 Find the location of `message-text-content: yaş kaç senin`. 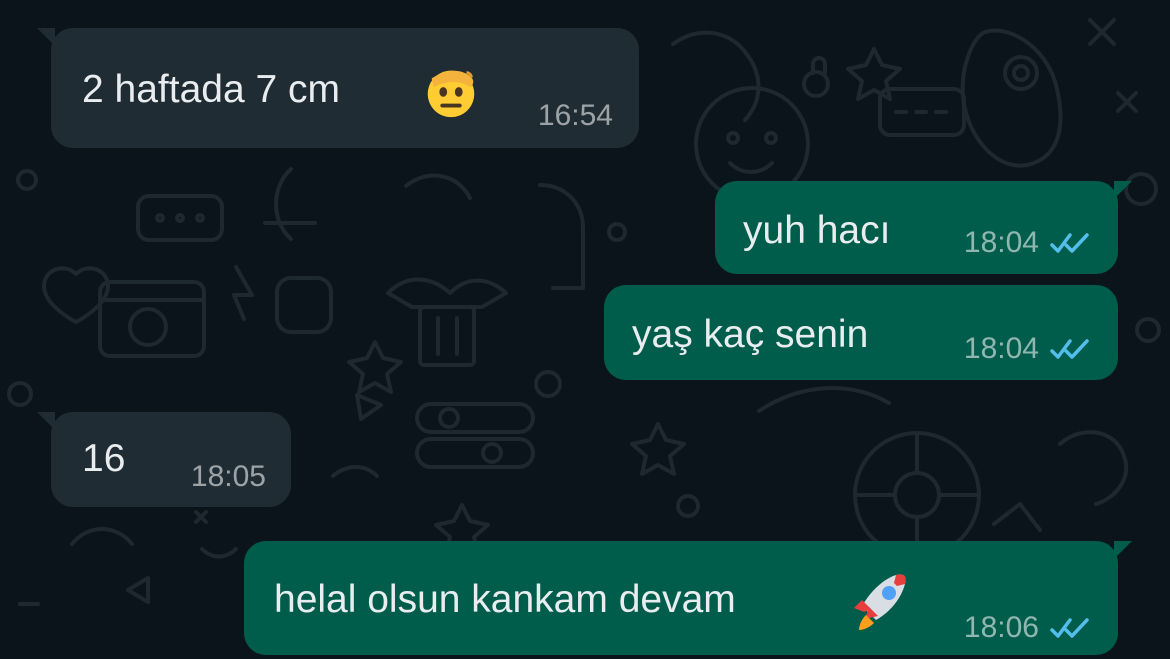

message-text-content: yaş kaç senin is located at coordinates (750, 334).